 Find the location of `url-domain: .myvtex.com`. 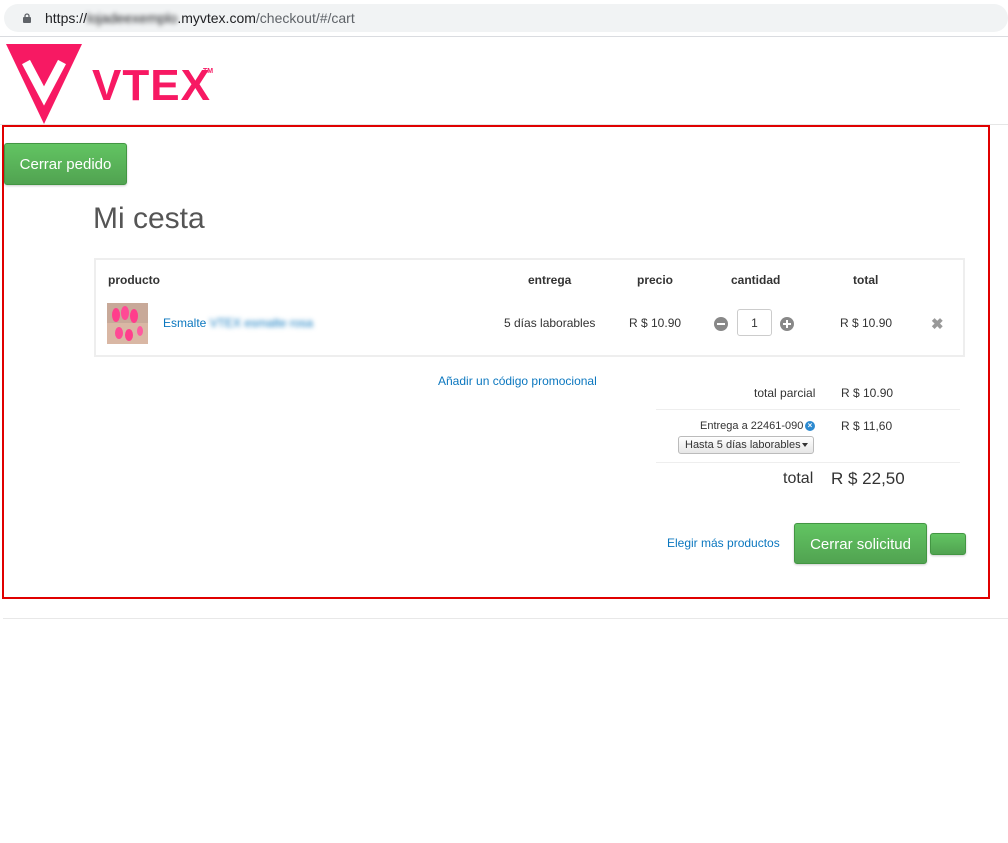

url-domain: .myvtex.com is located at coordinates (216, 18).